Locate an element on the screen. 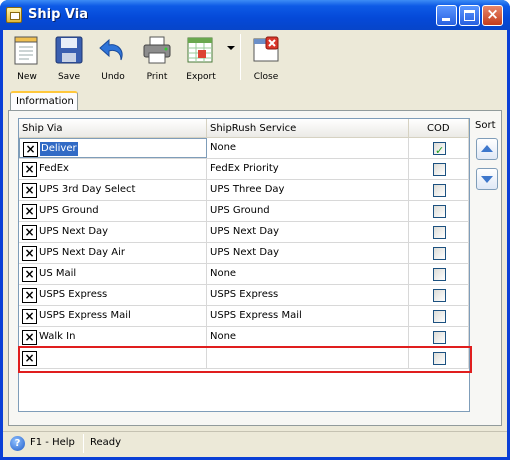 The image size is (510, 460). ship-via-cell: × UPS 3rd Day Select is located at coordinates (113, 190).